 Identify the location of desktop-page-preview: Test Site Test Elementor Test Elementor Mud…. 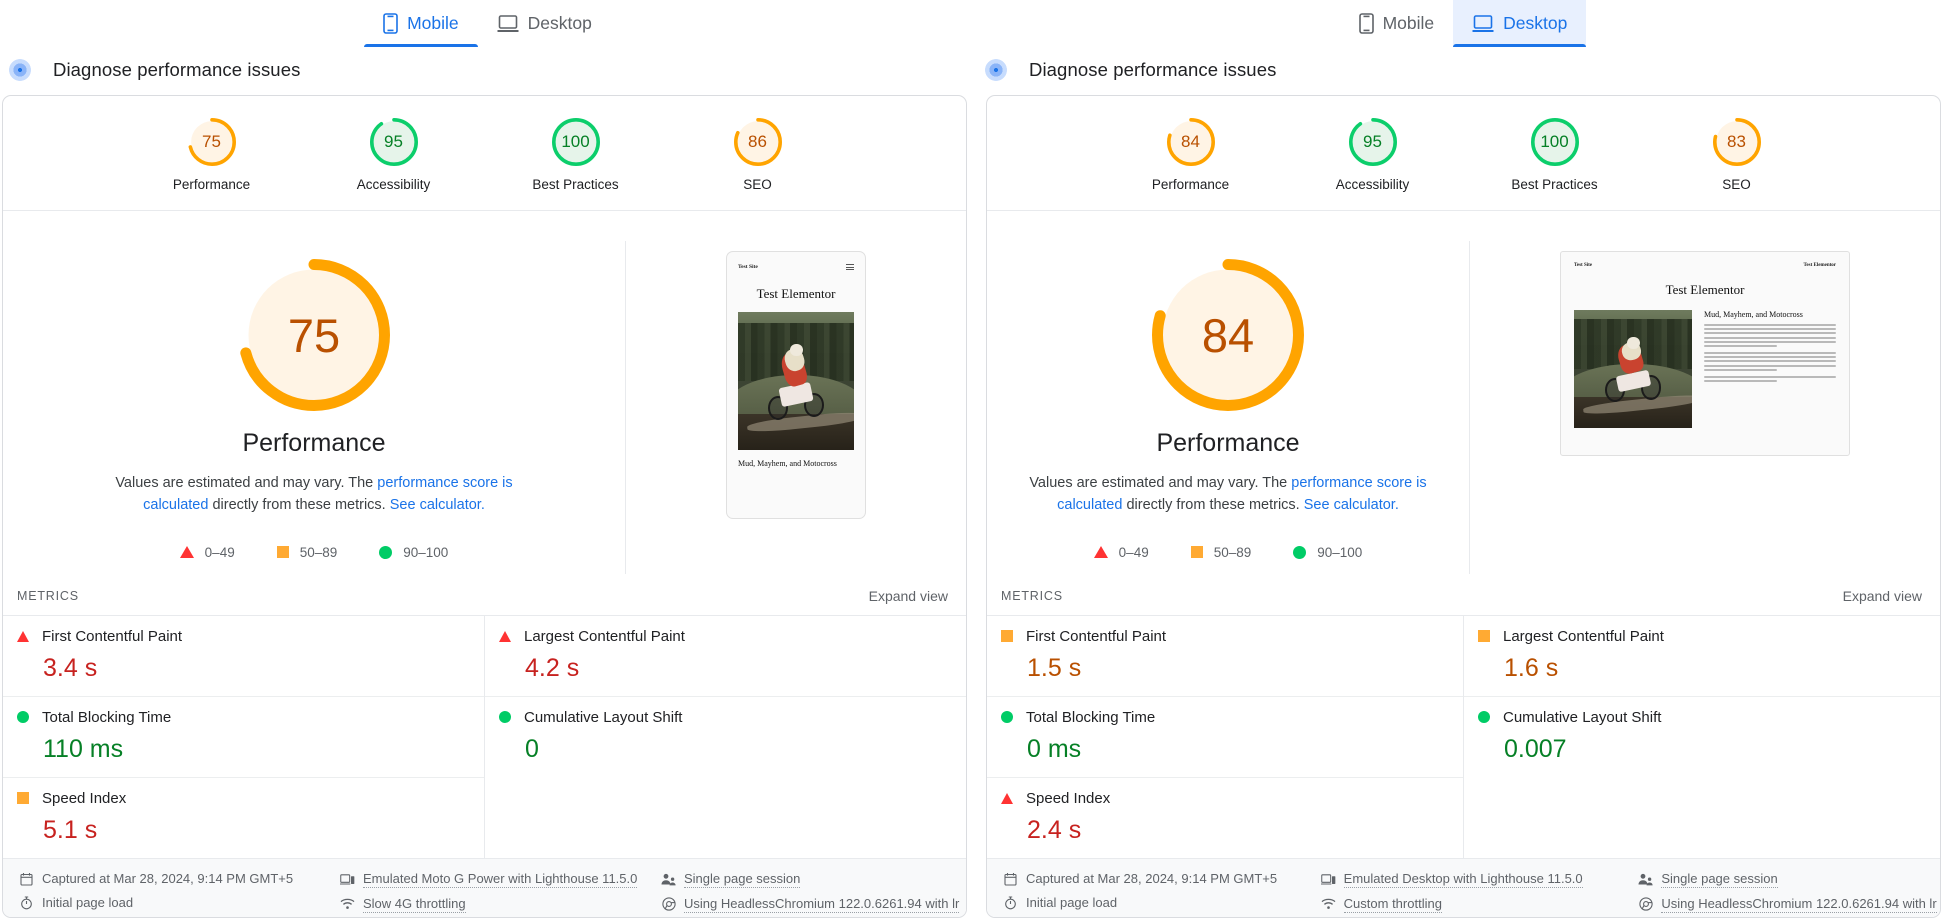
(1705, 353).